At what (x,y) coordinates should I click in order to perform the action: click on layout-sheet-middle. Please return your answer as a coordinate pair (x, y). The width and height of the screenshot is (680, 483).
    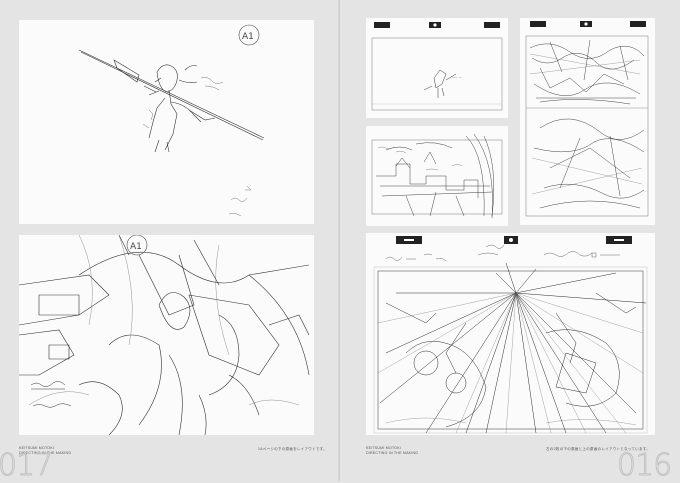
    Looking at the image, I should click on (437, 176).